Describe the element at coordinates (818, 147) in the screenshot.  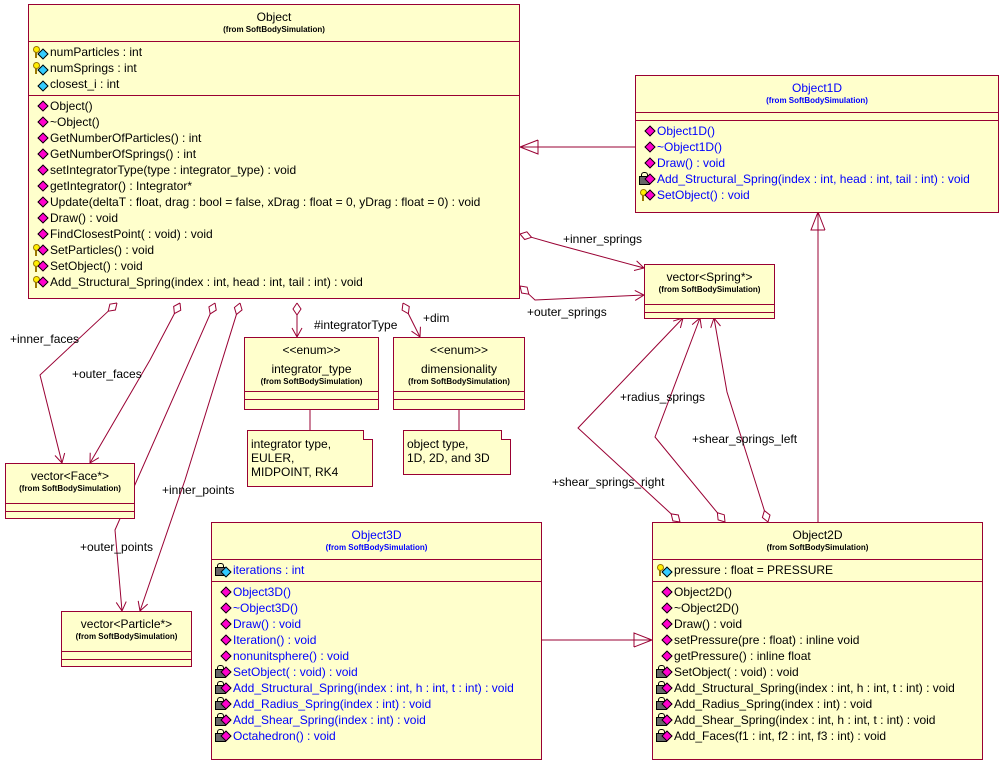
I see `operation: ~Object1D()` at that location.